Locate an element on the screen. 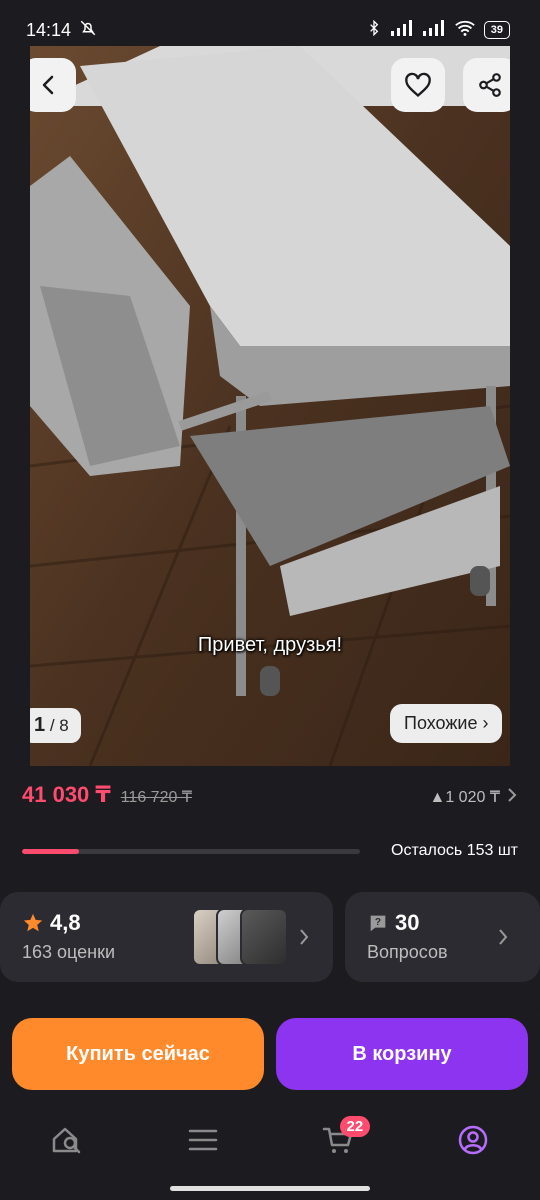 This screenshot has height=1200, width=540. image-counter-total: / 8 is located at coordinates (59, 725).